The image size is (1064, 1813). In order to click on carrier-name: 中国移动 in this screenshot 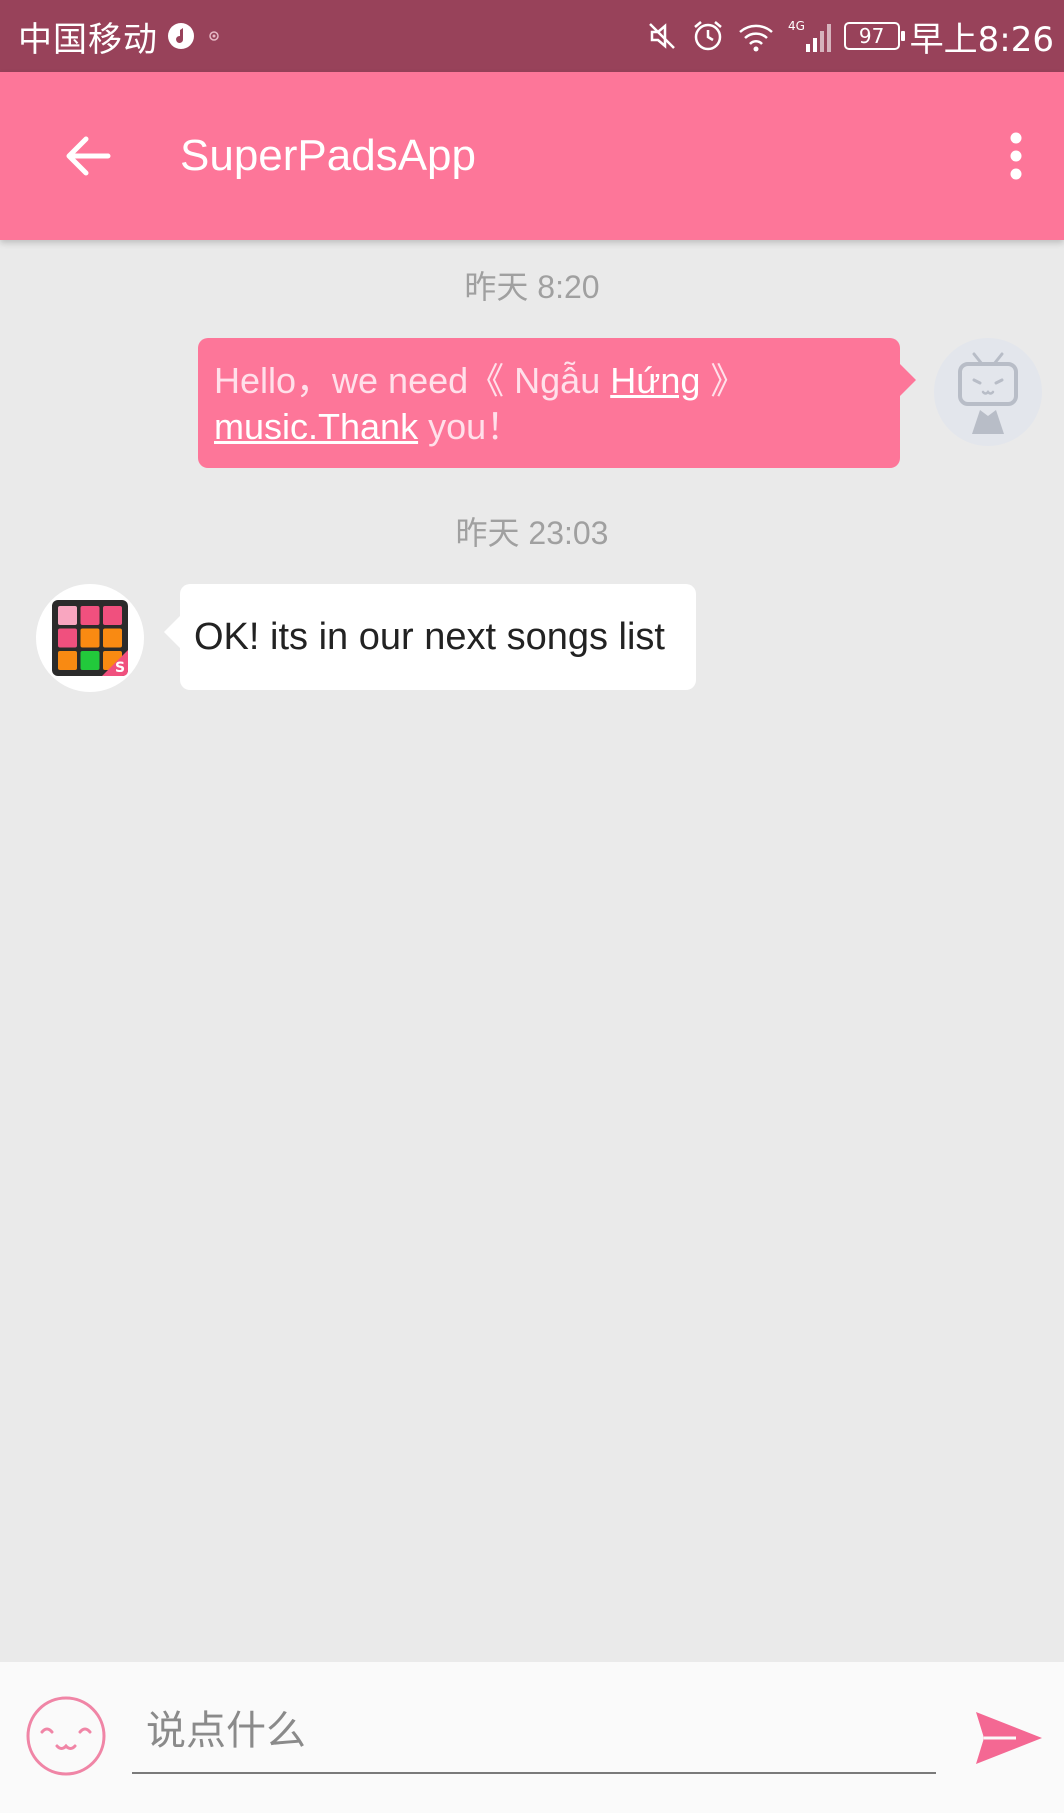, I will do `click(88, 39)`.